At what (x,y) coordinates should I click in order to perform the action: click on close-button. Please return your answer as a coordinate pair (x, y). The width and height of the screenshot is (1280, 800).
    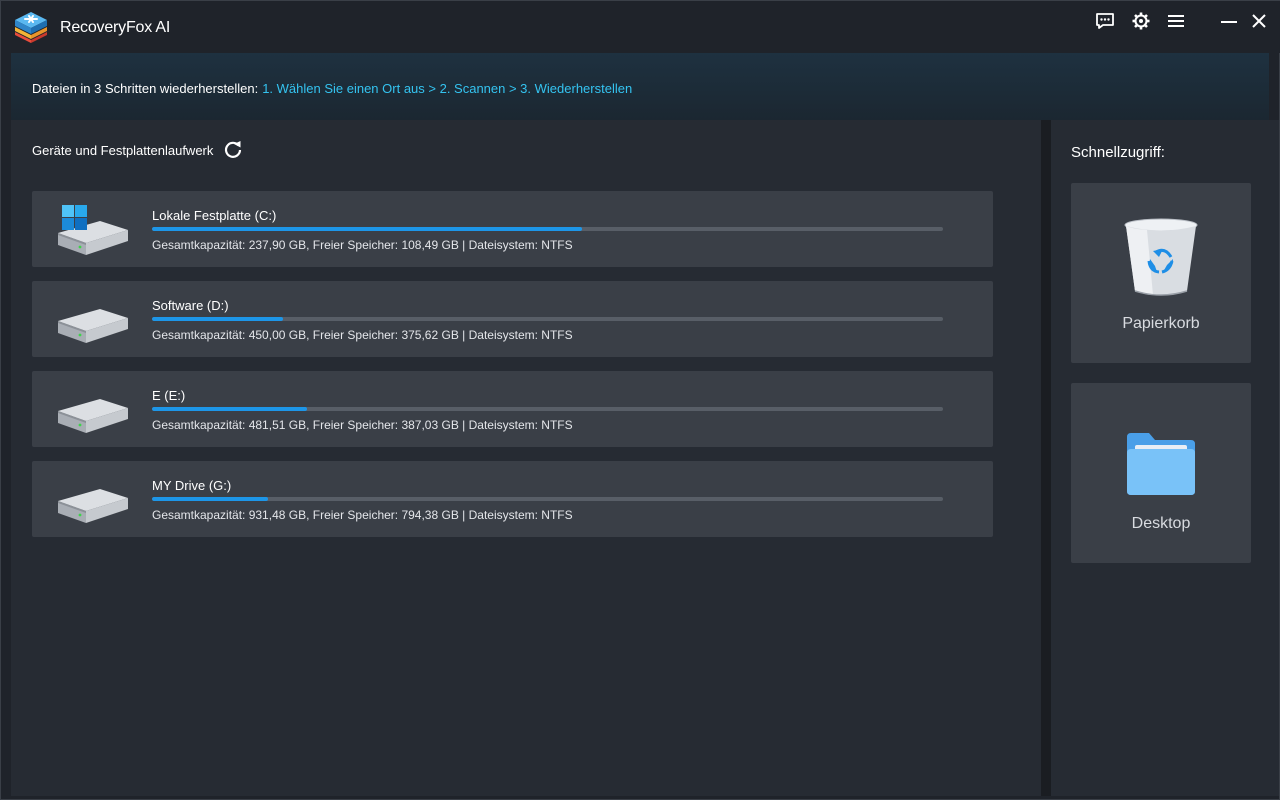
    Looking at the image, I should click on (1259, 21).